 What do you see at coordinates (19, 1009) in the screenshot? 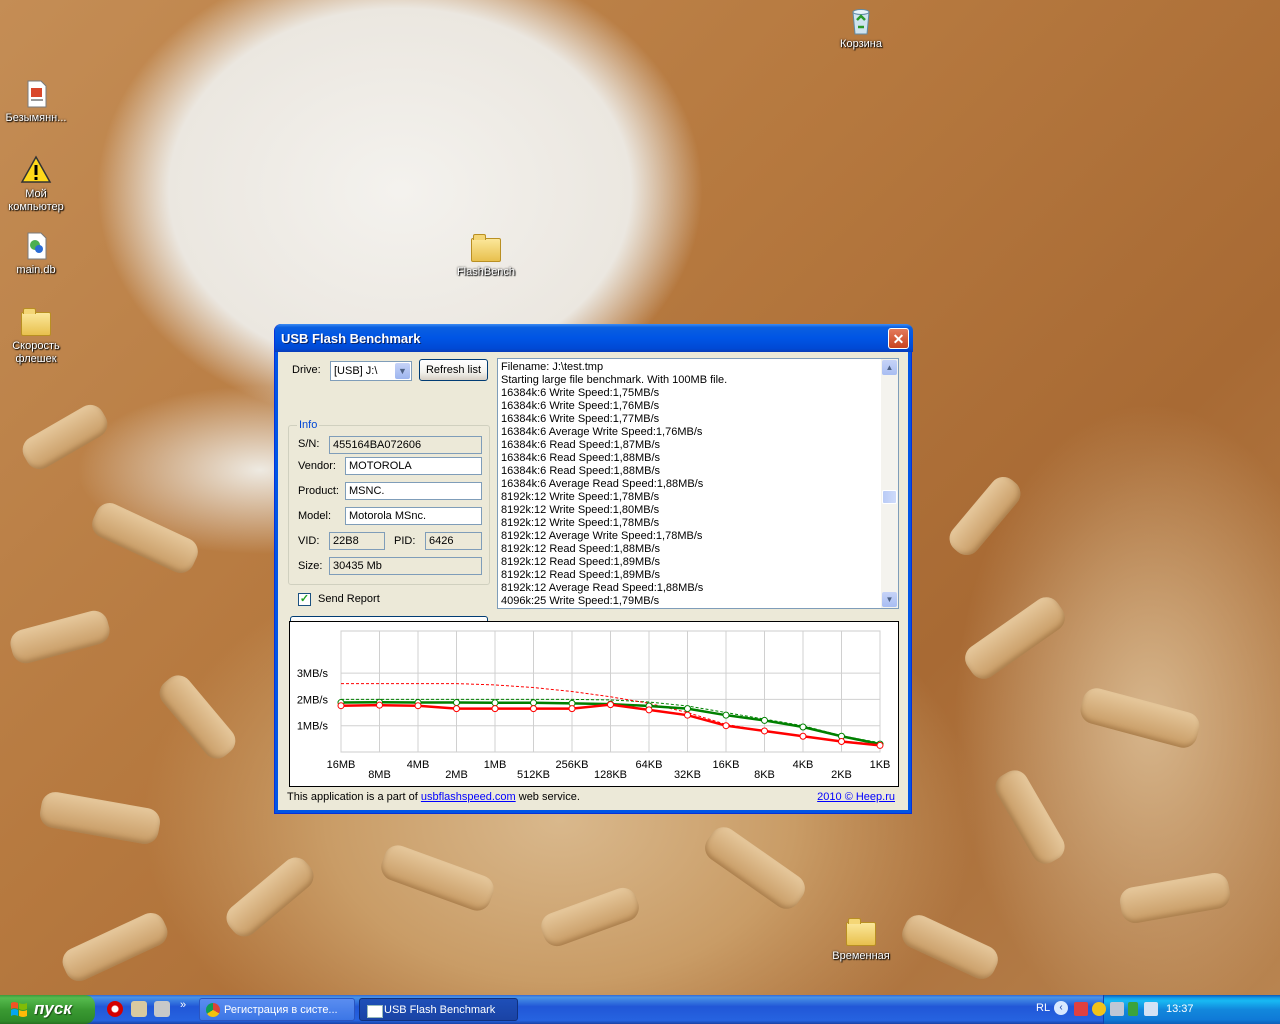
I see `windows-flag-icon` at bounding box center [19, 1009].